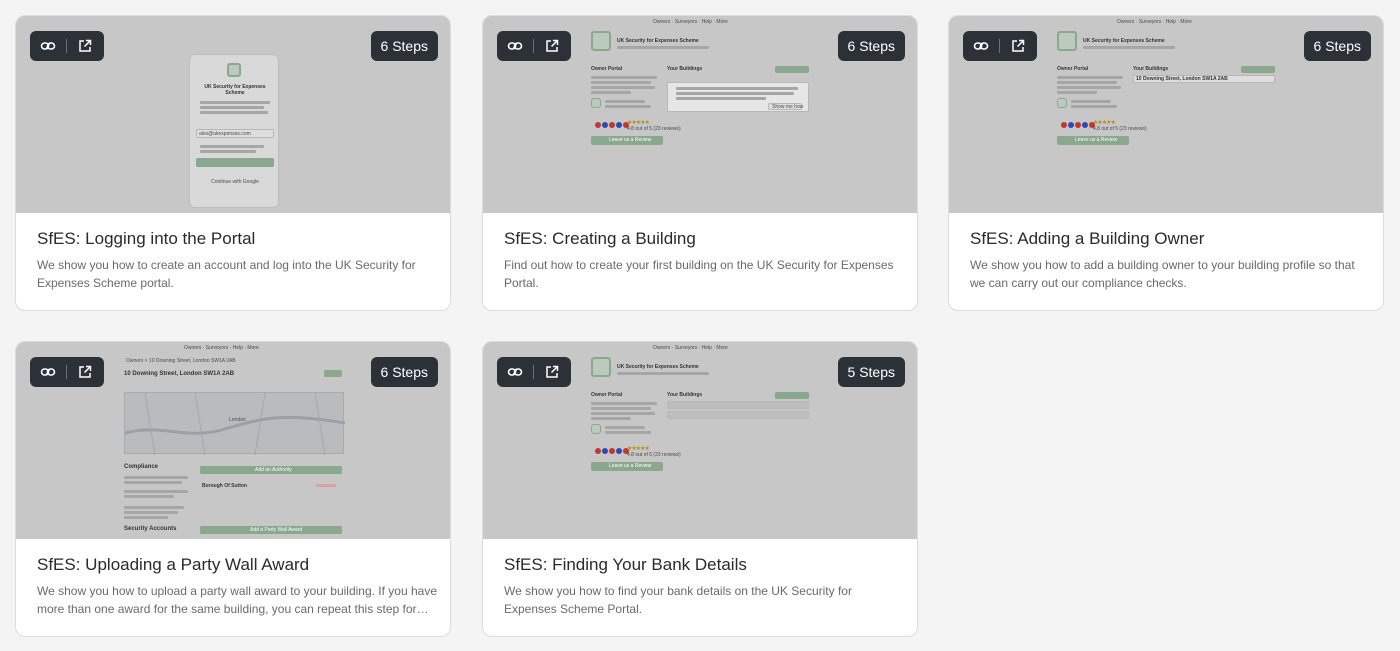 This screenshot has width=1400, height=651. I want to click on map-preview: London, so click(234, 423).